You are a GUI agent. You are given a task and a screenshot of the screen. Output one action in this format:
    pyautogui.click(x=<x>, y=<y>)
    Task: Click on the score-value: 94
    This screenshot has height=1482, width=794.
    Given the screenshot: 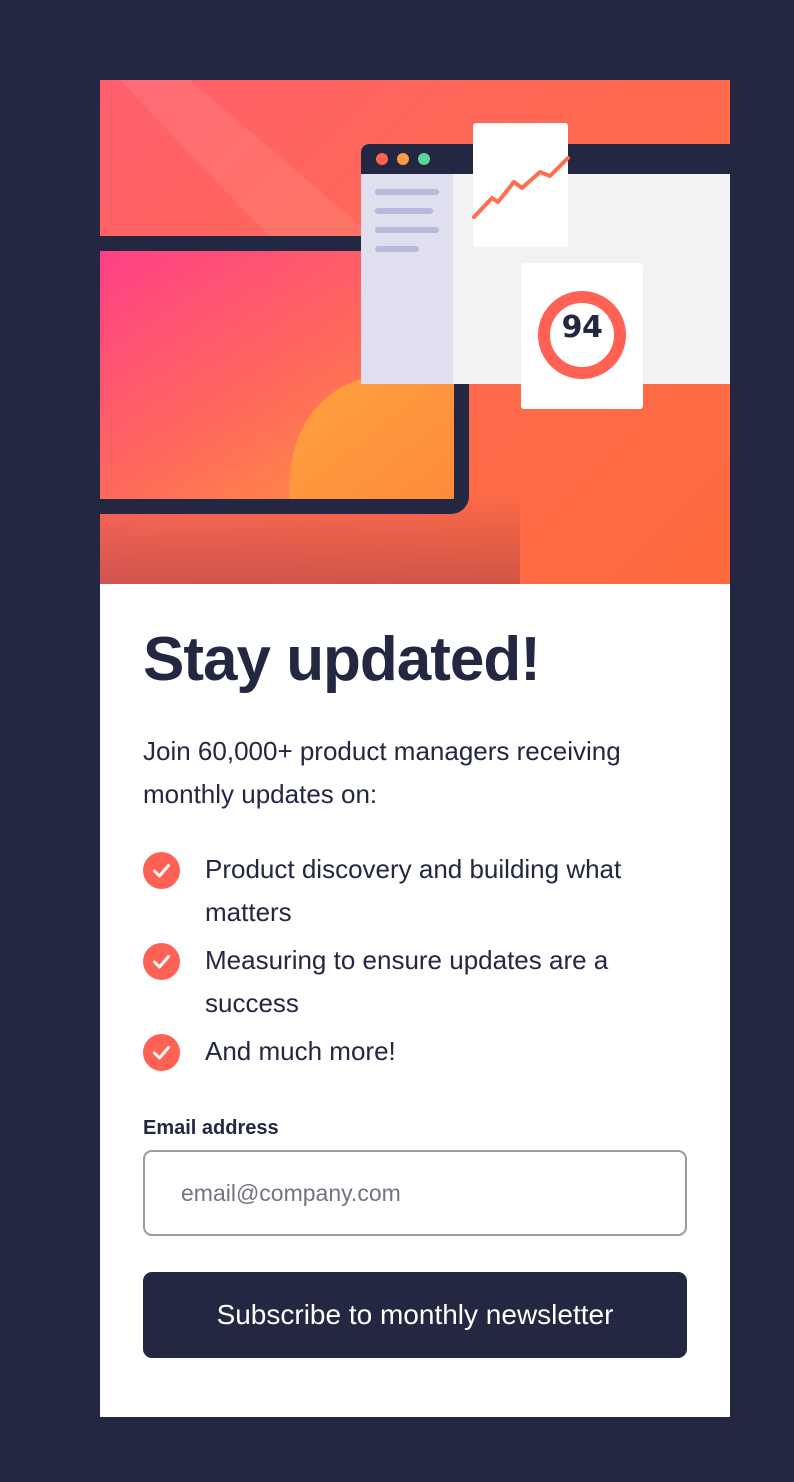 What is the action you would take?
    pyautogui.click(x=582, y=327)
    